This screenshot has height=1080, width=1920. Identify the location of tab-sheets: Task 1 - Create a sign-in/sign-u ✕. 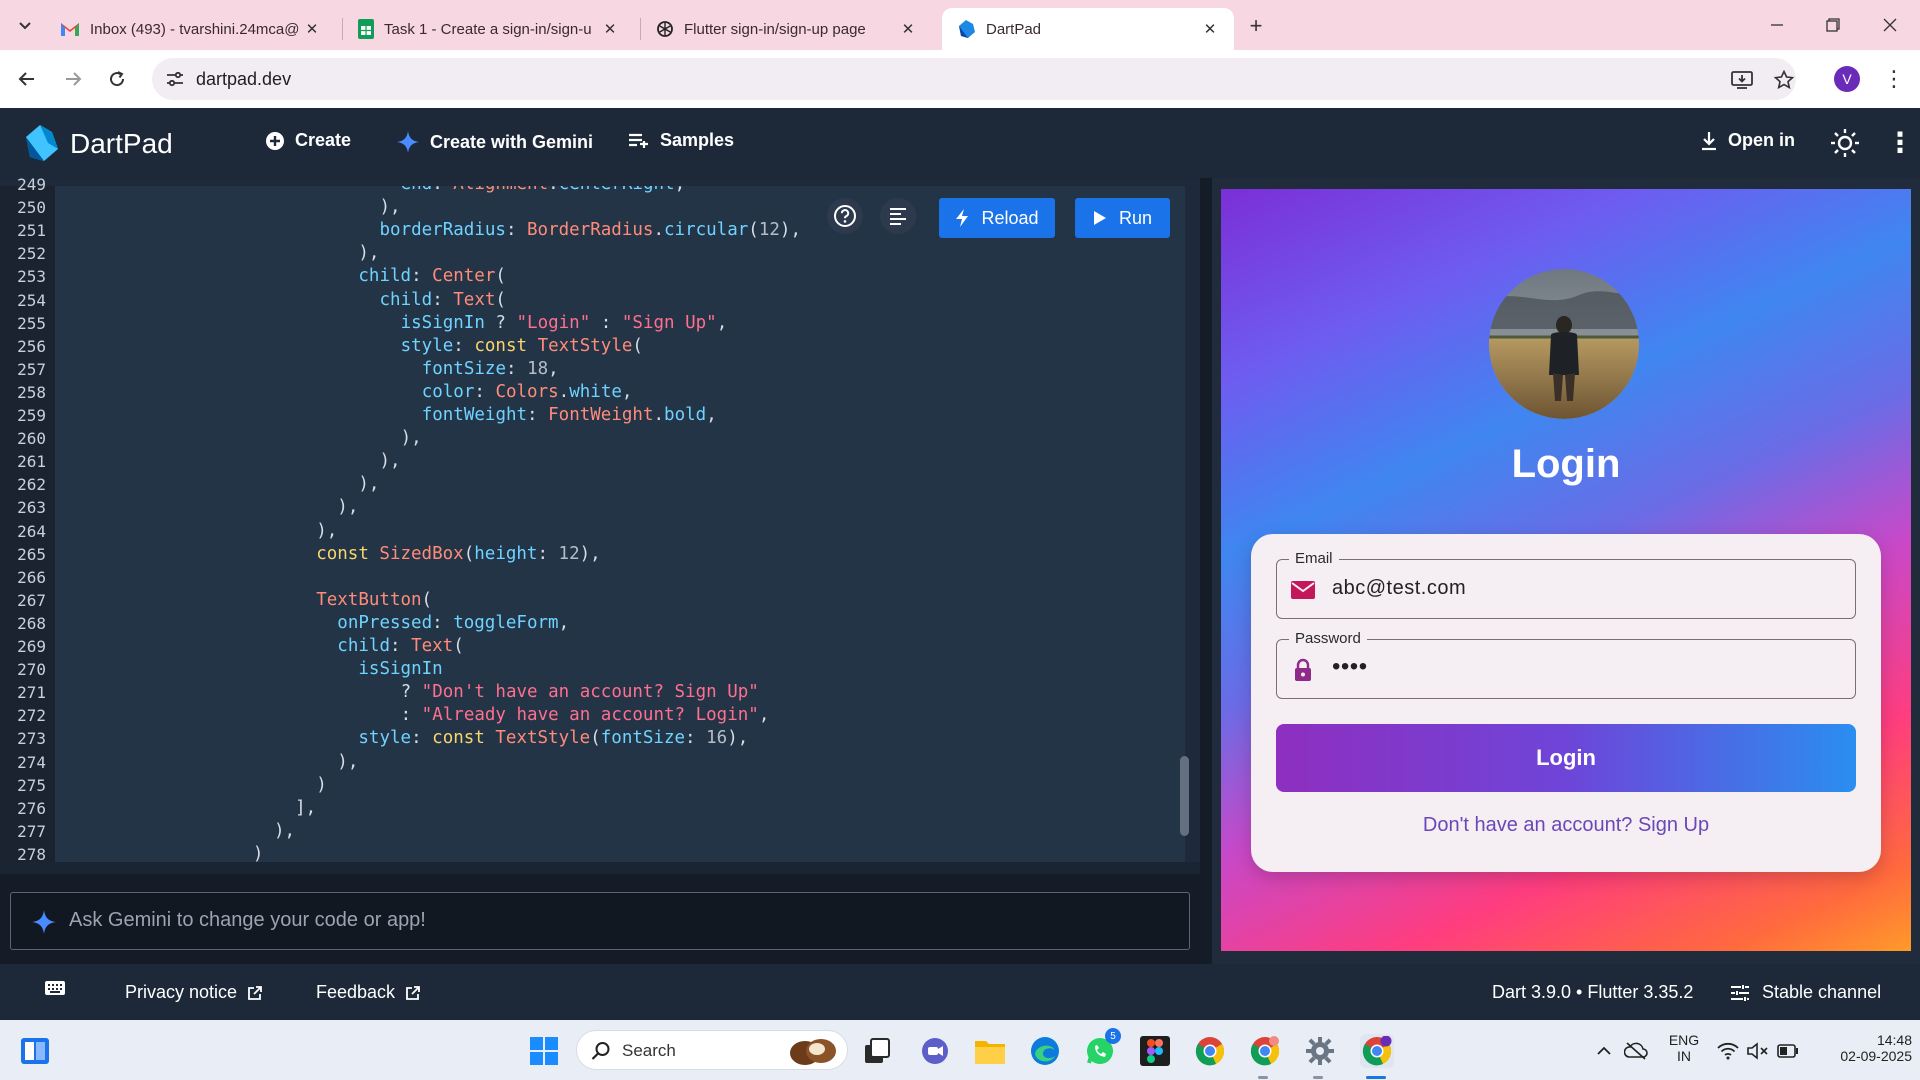
(489, 29).